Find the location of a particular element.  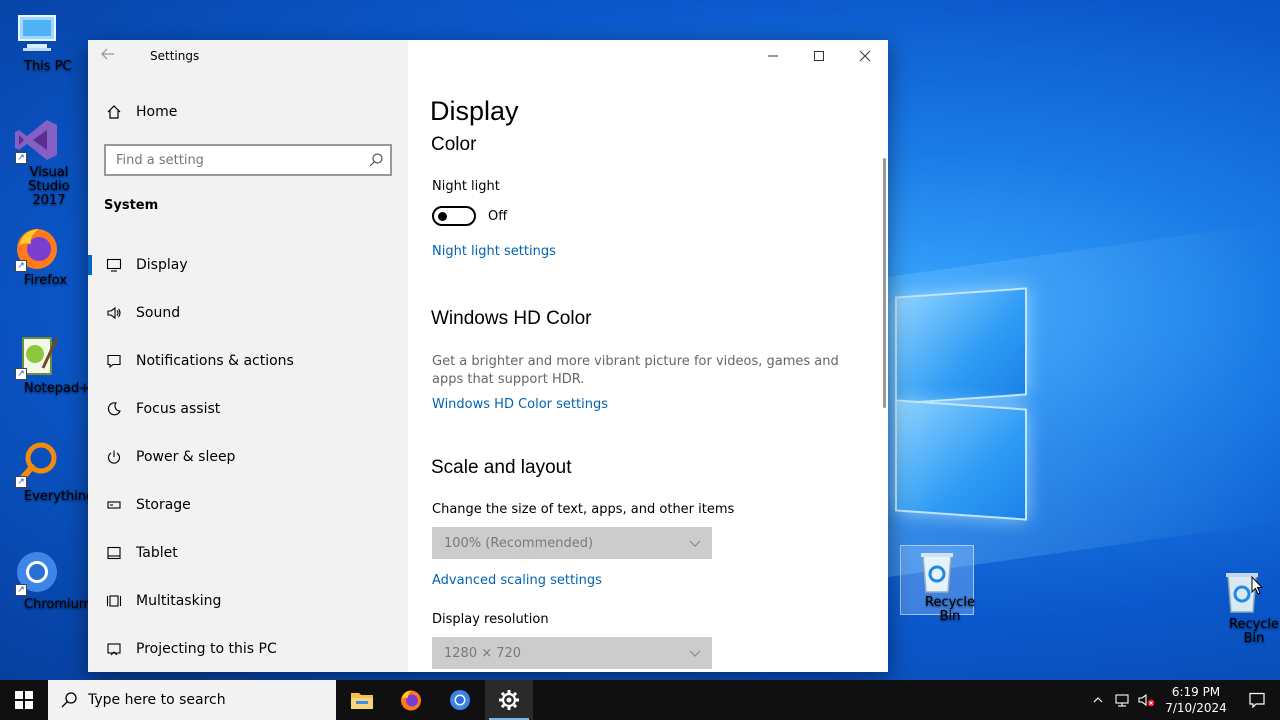

network-button is located at coordinates (1122, 700).